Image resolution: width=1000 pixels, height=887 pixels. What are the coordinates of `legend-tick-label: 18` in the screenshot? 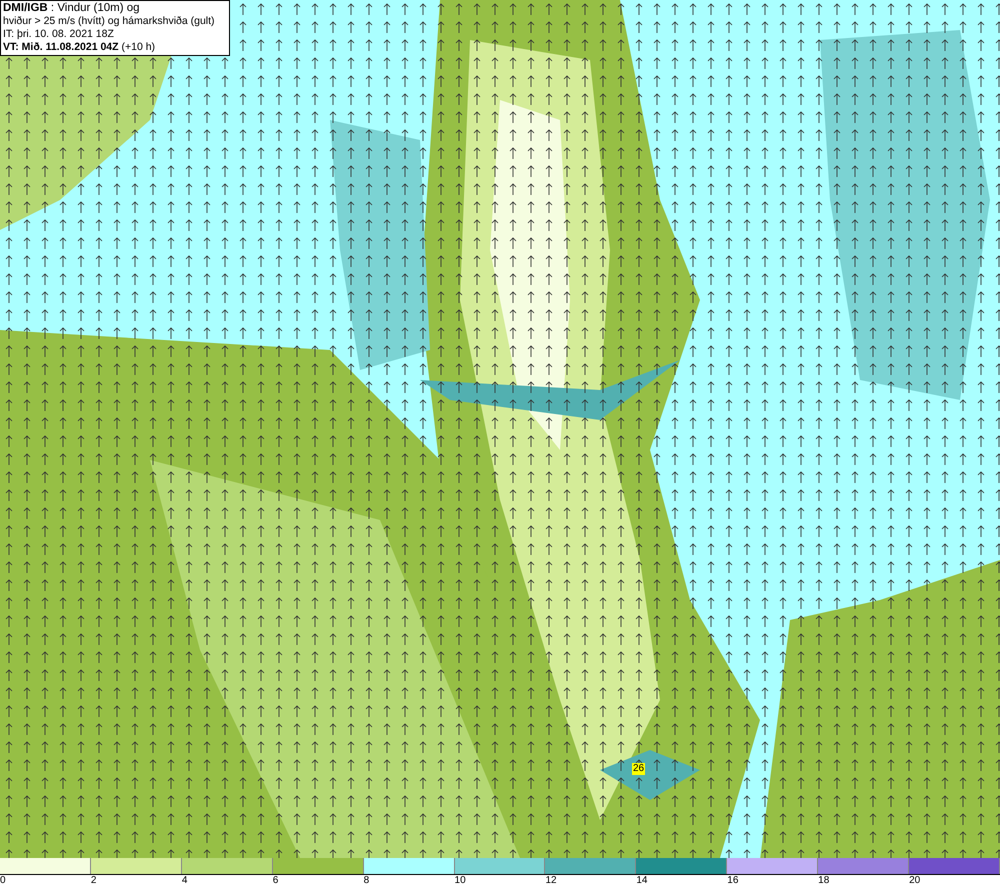 It's located at (824, 881).